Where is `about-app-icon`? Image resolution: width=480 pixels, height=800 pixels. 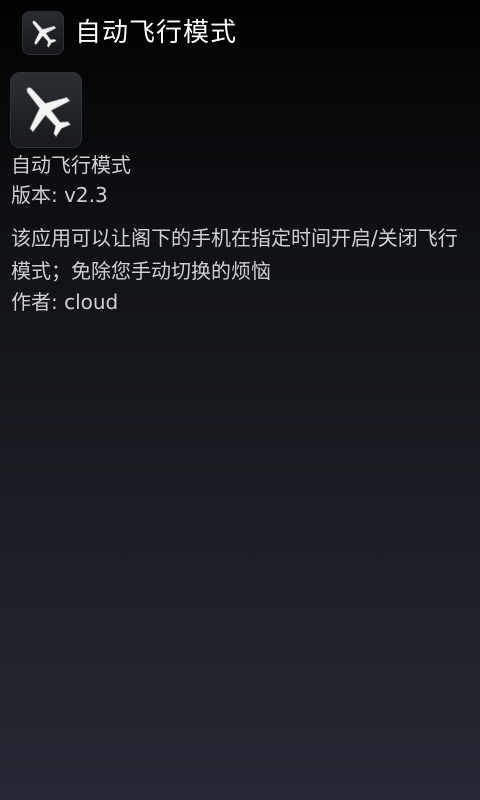 about-app-icon is located at coordinates (46, 110).